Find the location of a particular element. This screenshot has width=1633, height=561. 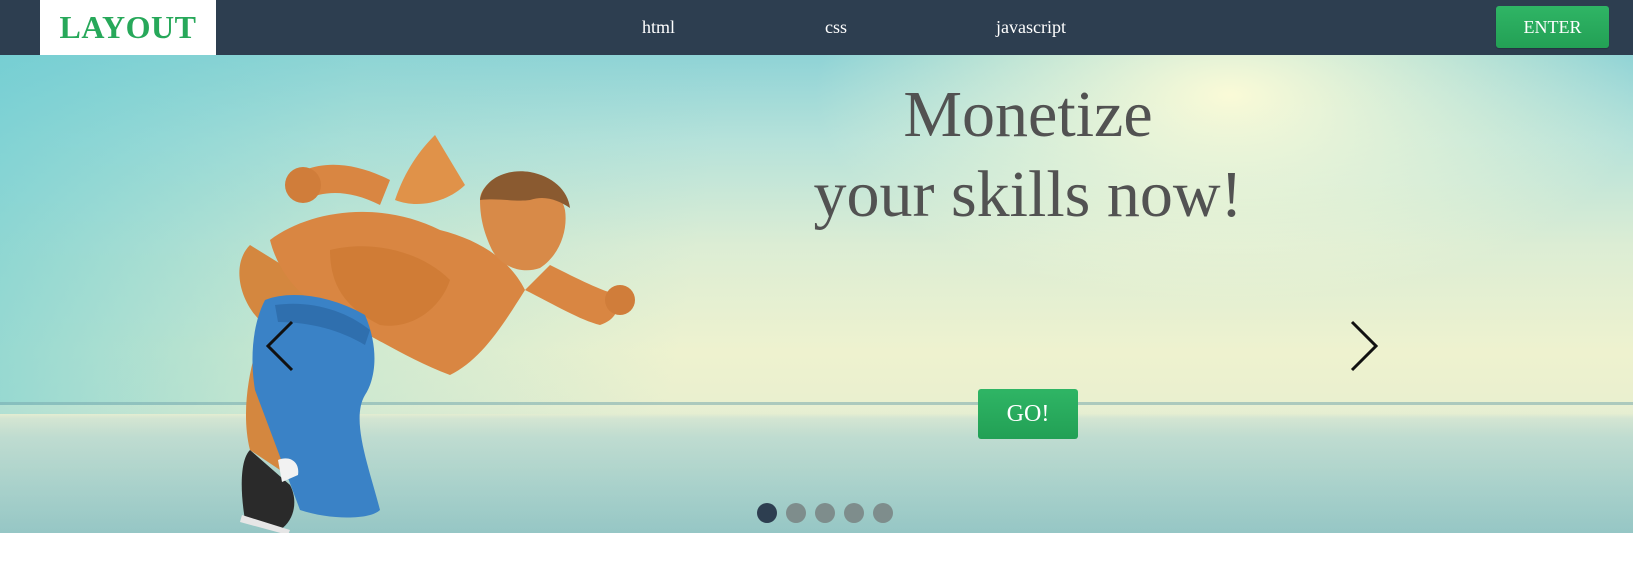

enter-button: ENTER is located at coordinates (1552, 27).